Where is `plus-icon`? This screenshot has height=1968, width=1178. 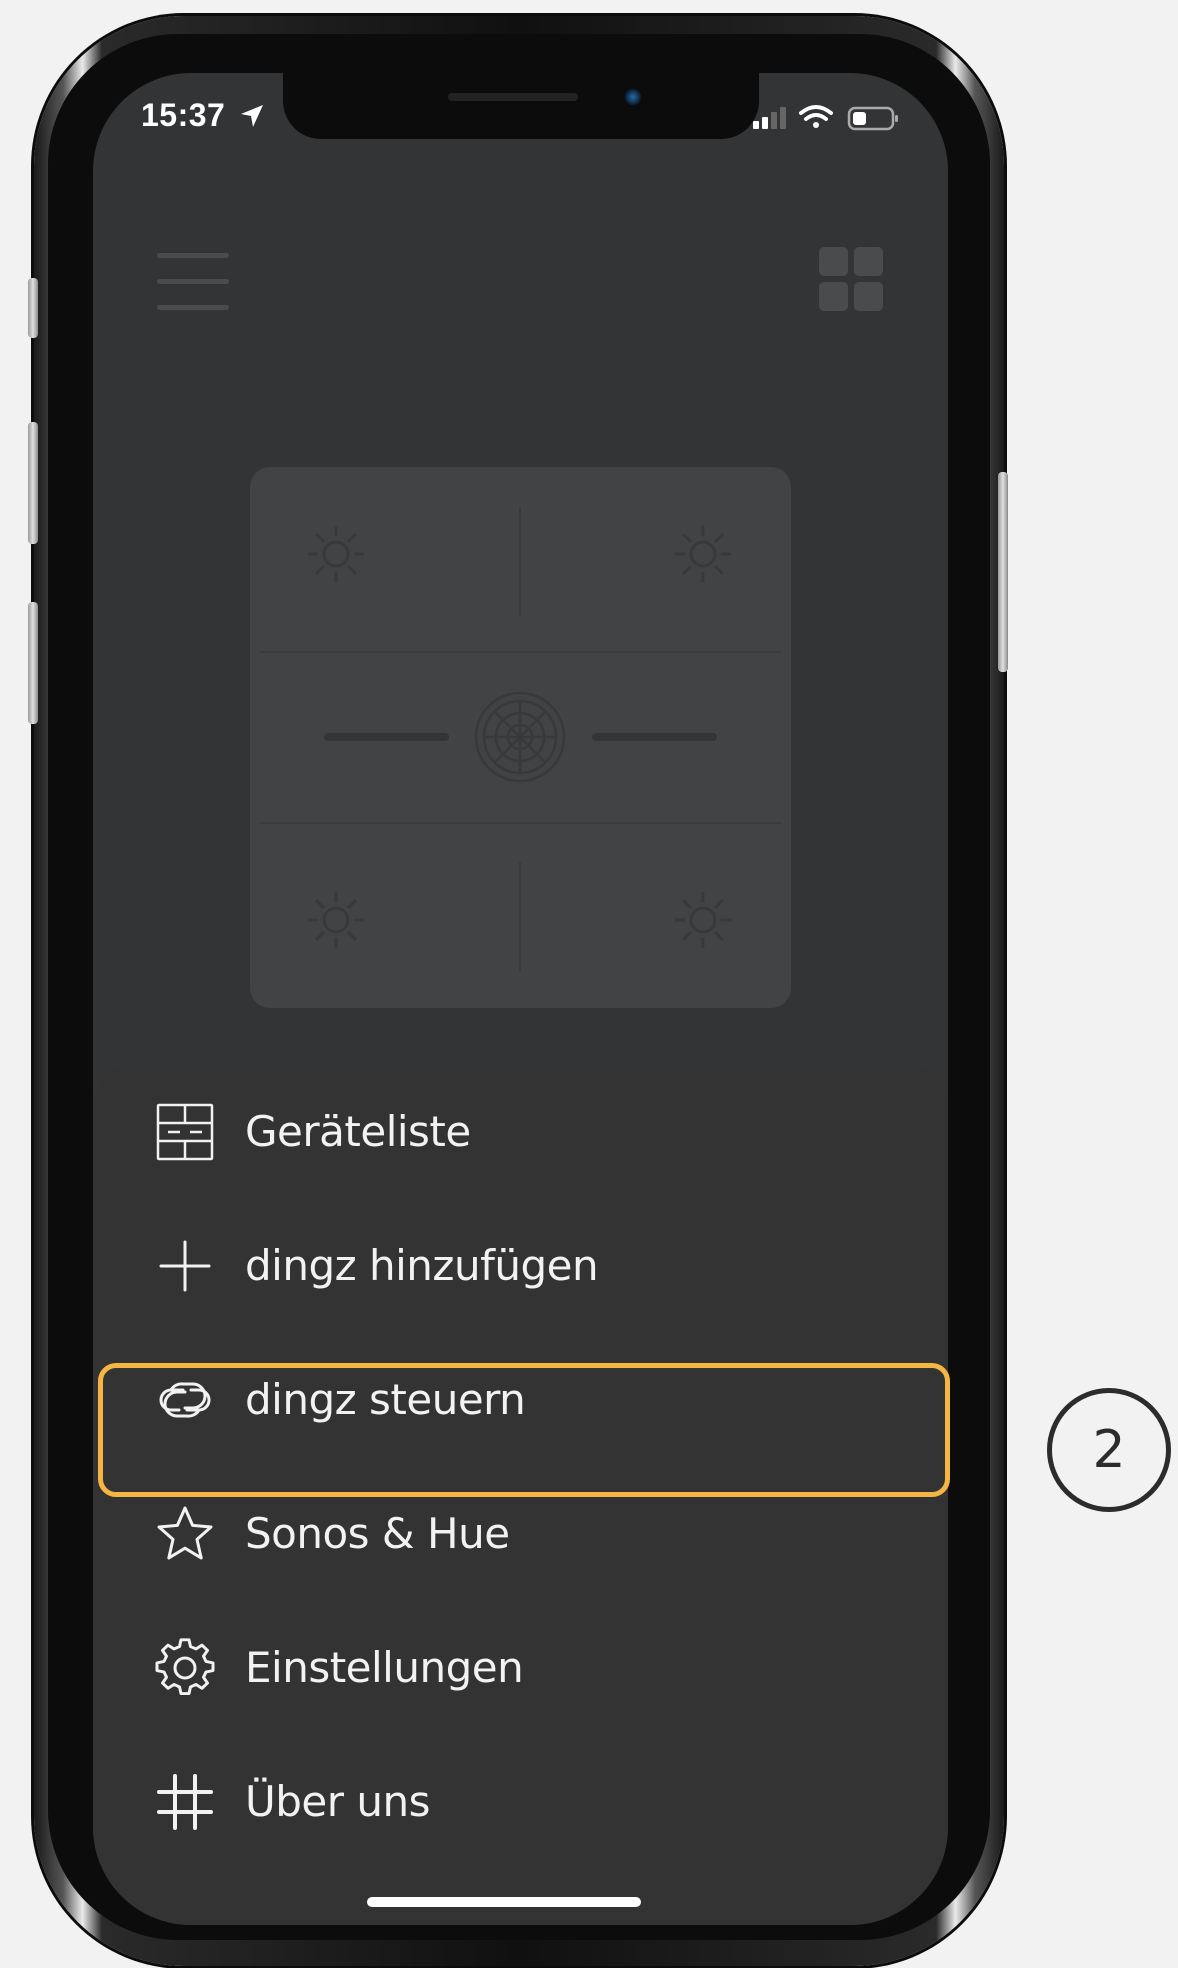
plus-icon is located at coordinates (185, 1266).